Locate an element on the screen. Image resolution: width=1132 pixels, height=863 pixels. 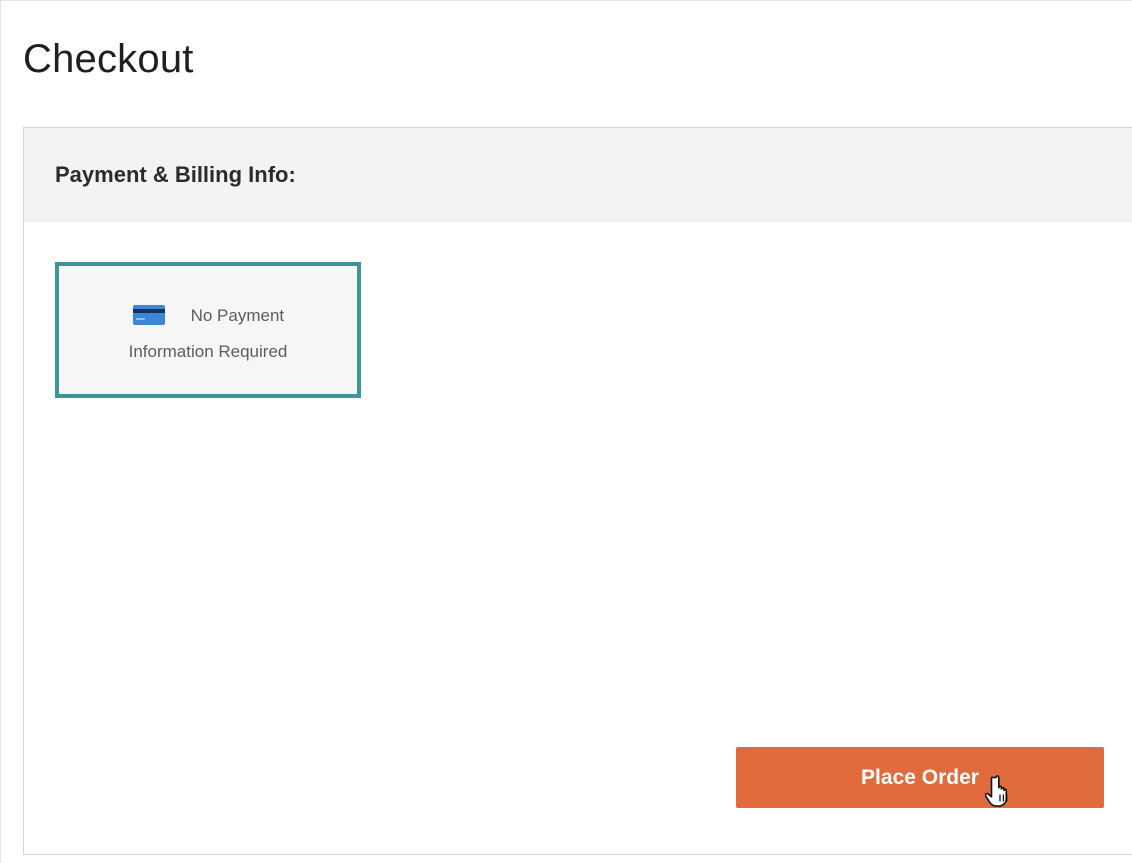
panel-header-title: Payment & Billing Info: is located at coordinates (175, 174).